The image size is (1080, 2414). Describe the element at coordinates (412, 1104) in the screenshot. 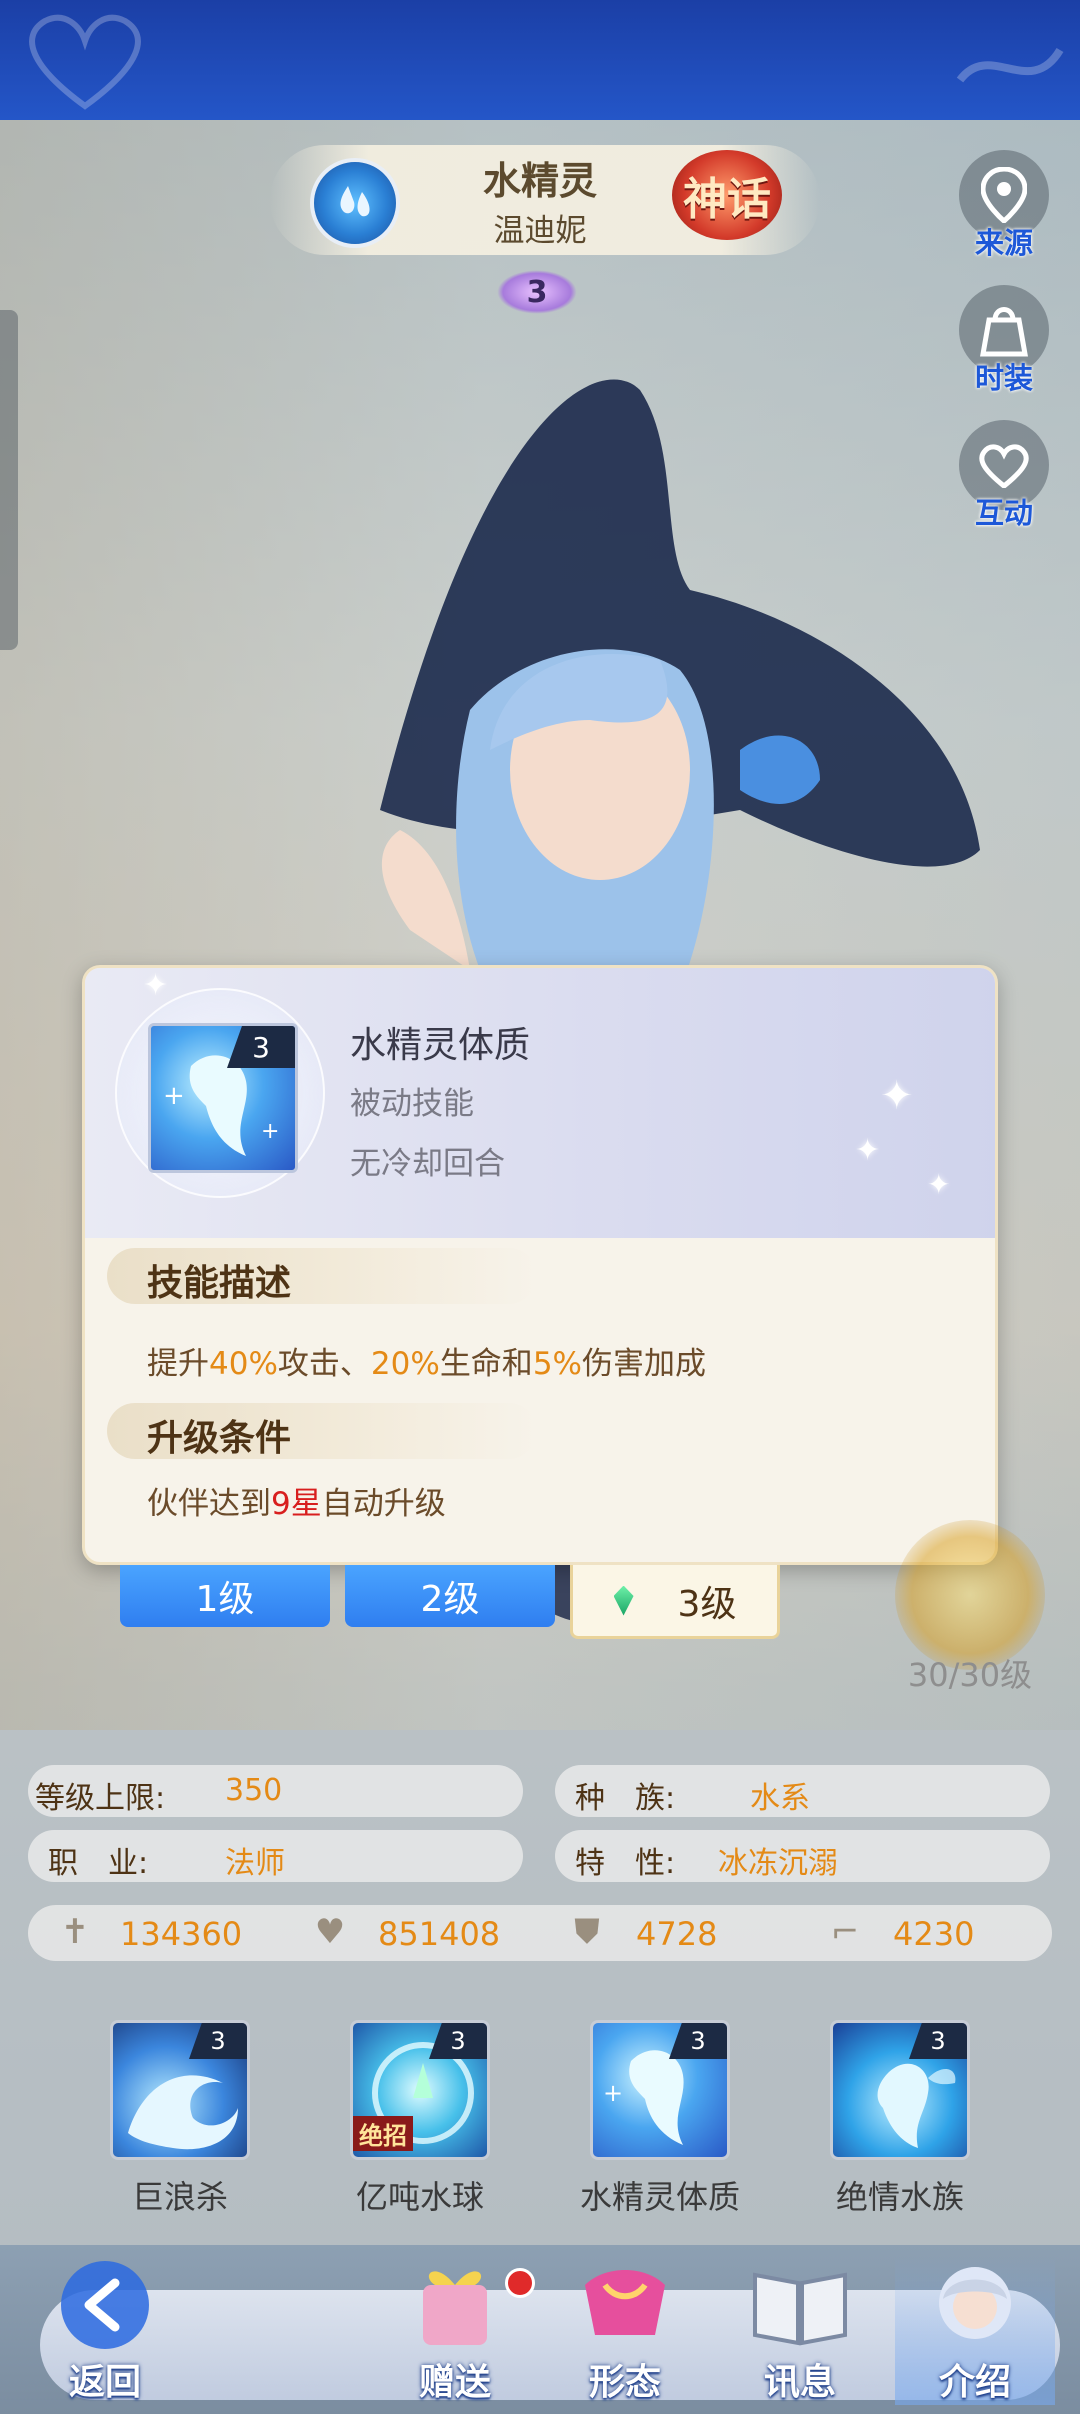

I see `skill-type: 被动技能` at that location.